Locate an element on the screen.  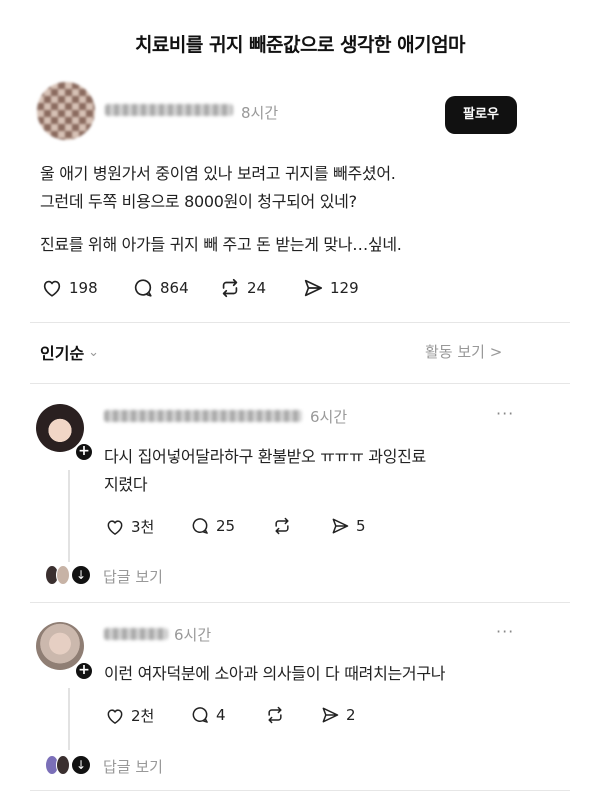
comment-reply-button: 4 is located at coordinates (208, 715).